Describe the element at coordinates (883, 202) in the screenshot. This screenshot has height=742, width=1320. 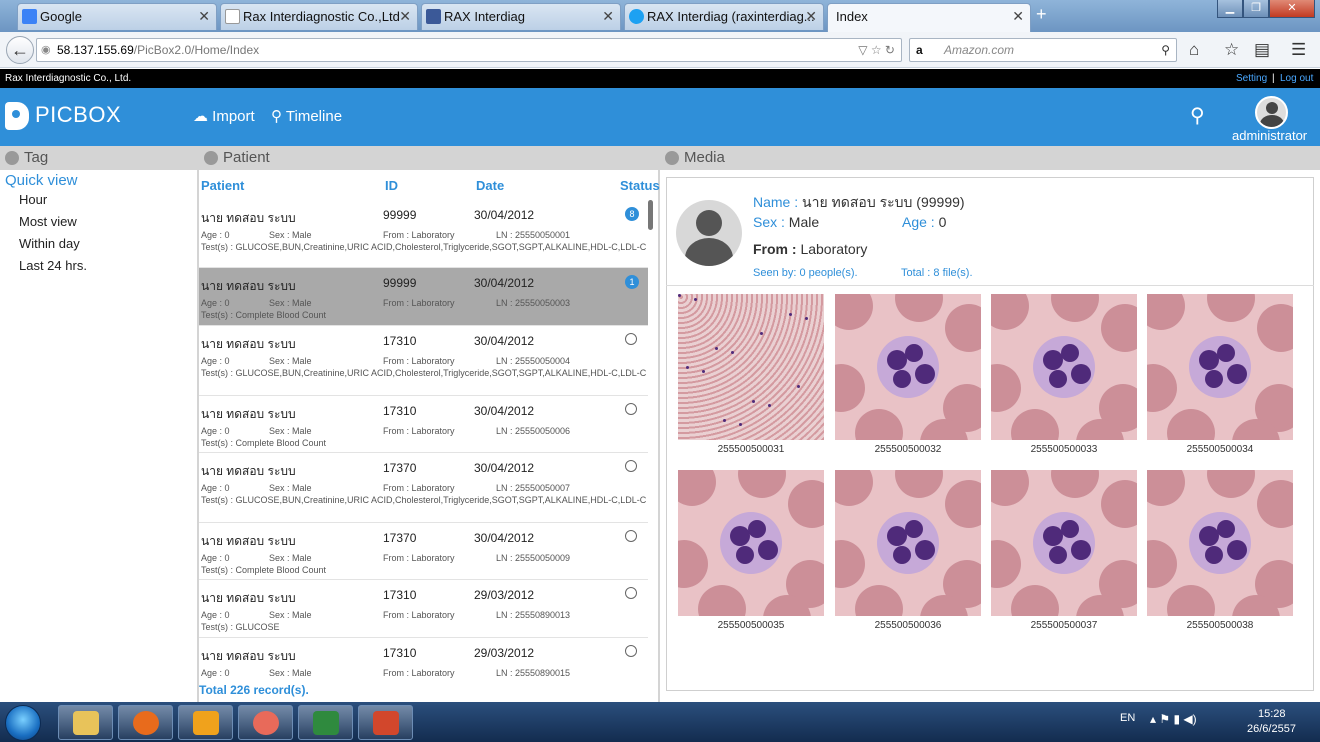
I see `name-value: นาย ทดสอบ ระบบ (99999)` at that location.